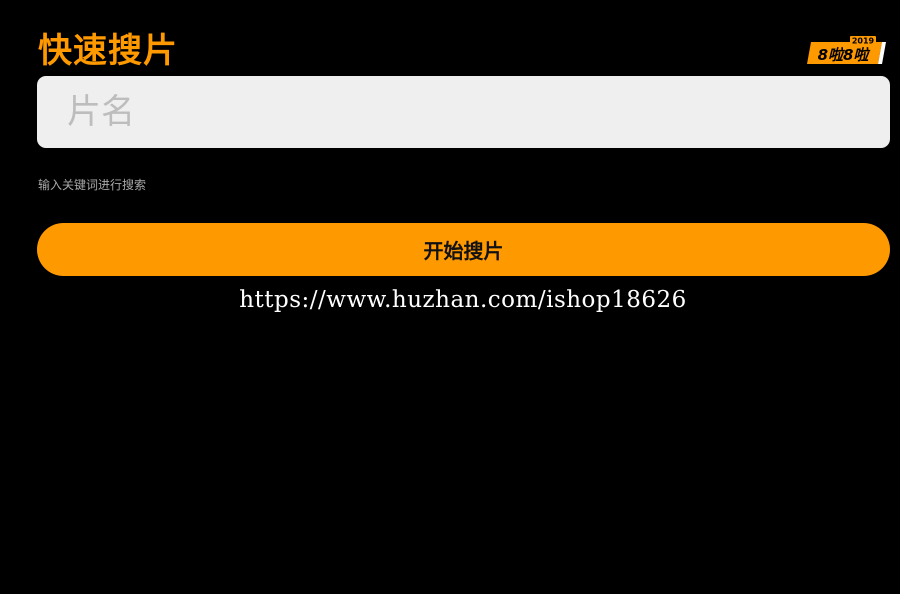 Image resolution: width=900 pixels, height=594 pixels. Describe the element at coordinates (863, 41) in the screenshot. I see `logo-year: 2019` at that location.